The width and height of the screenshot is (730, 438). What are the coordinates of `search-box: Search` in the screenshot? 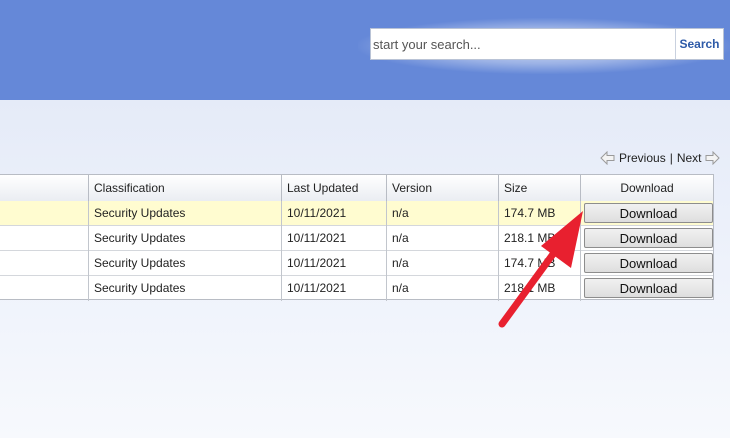 It's located at (547, 44).